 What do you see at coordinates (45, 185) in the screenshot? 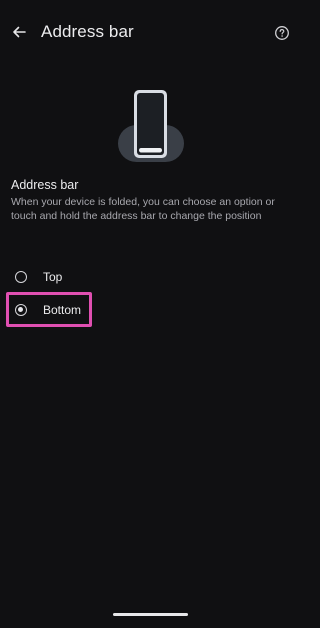
I see `section-title: Address bar` at bounding box center [45, 185].